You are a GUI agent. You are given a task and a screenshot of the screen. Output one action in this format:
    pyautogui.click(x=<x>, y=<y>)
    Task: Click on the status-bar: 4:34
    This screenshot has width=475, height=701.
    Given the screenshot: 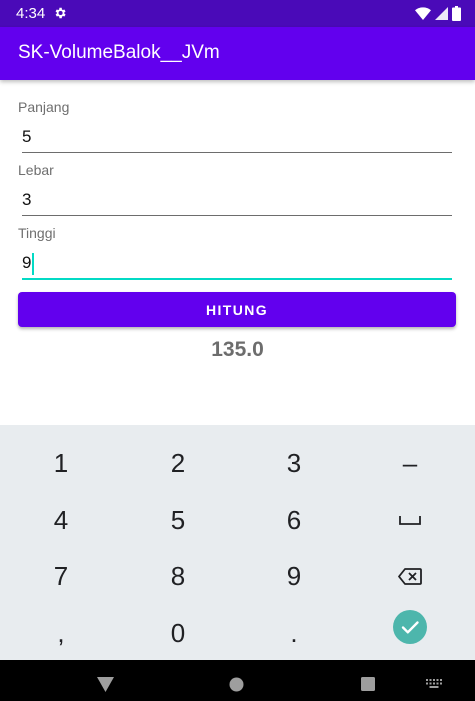 What is the action you would take?
    pyautogui.click(x=237, y=13)
    